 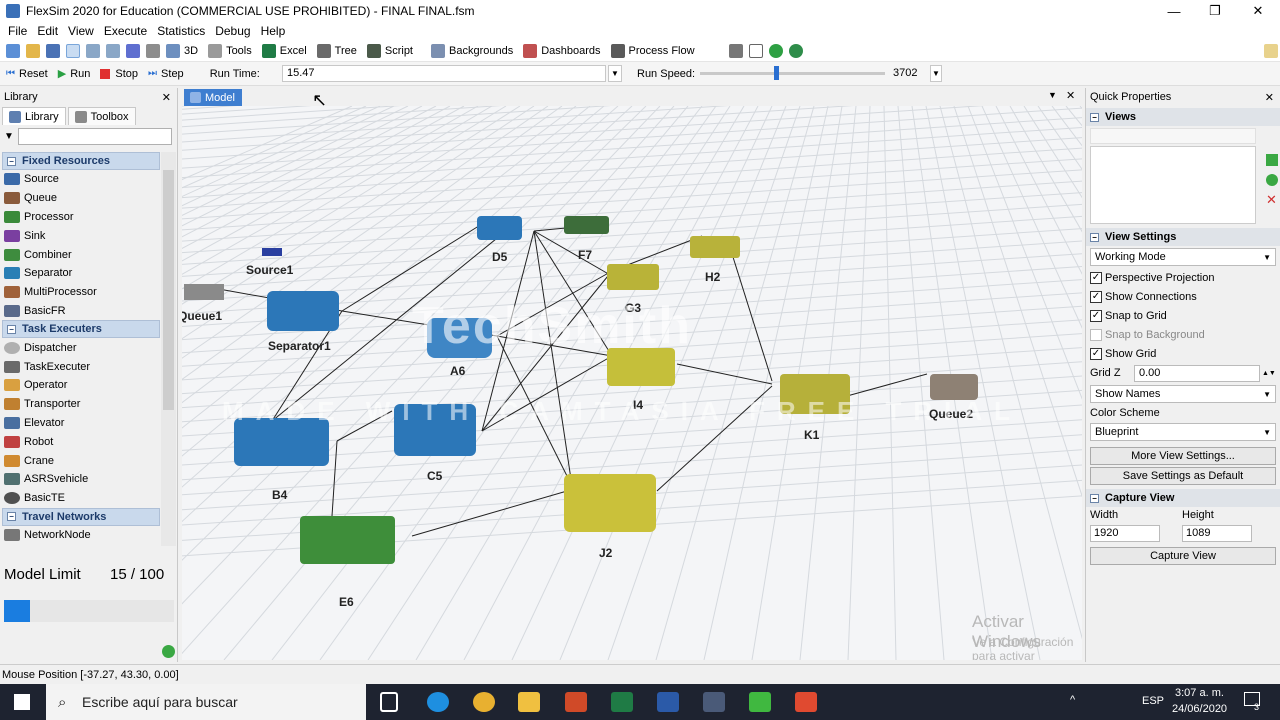 I want to click on taskbar-search: ⌕ Escribe aquí para buscar, so click(x=206, y=702).